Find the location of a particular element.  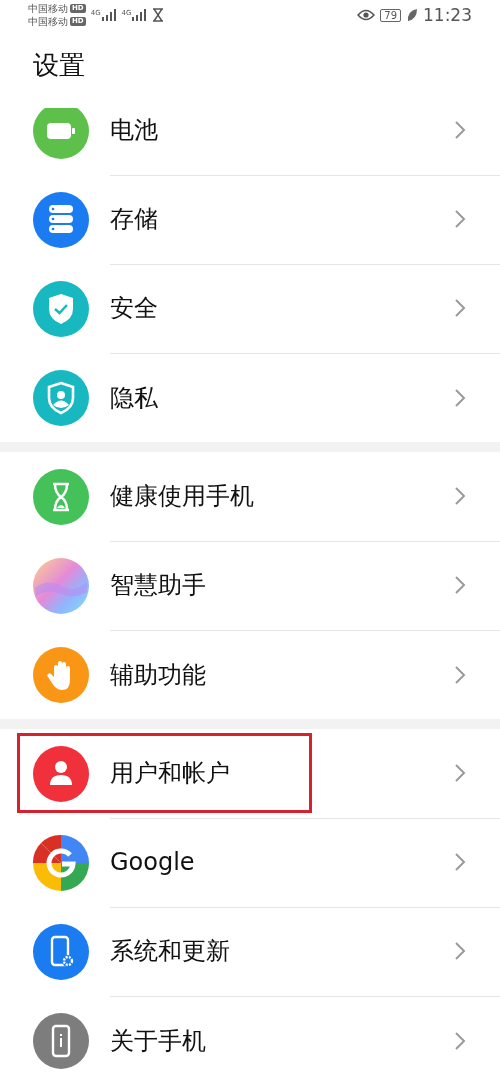

settings-item: 隐私 is located at coordinates (250, 397).